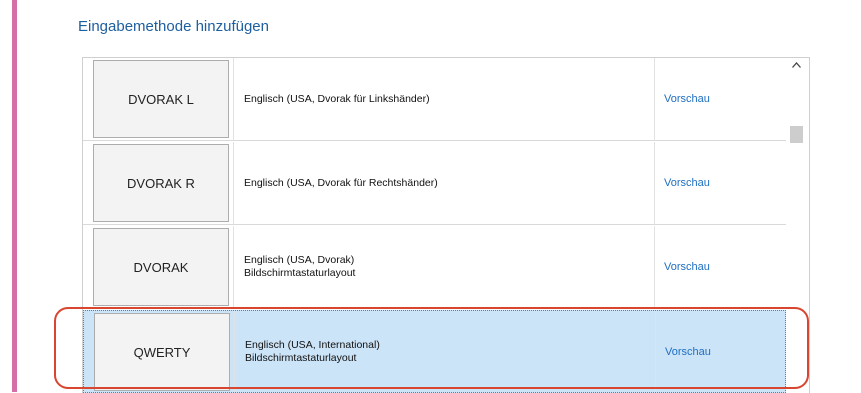  I want to click on scrollbar-thumb, so click(796, 134).